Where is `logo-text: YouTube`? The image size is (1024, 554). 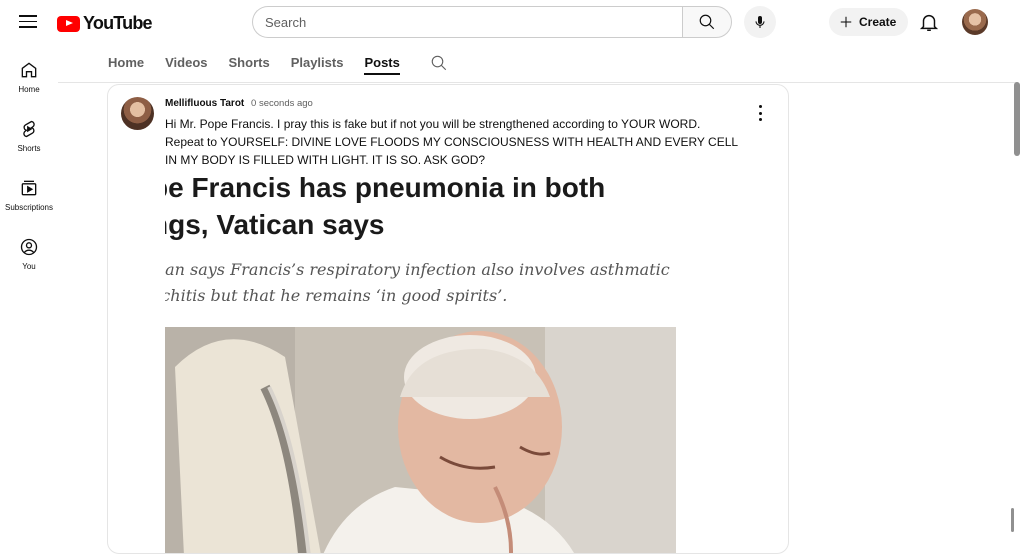
logo-text: YouTube is located at coordinates (118, 23).